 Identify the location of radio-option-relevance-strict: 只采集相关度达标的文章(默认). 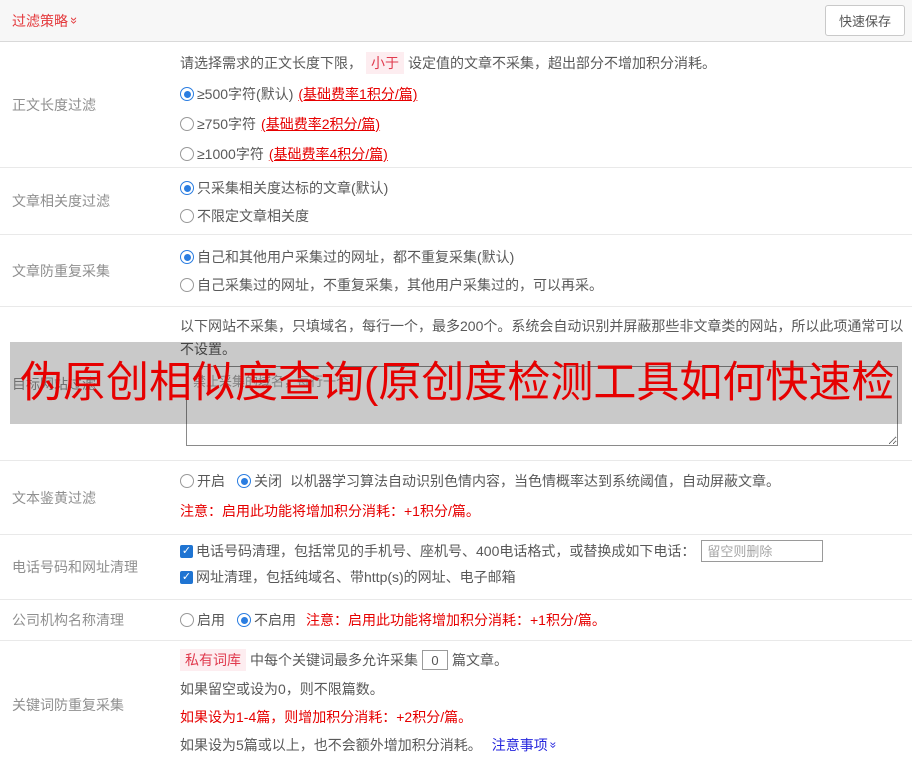
(284, 188).